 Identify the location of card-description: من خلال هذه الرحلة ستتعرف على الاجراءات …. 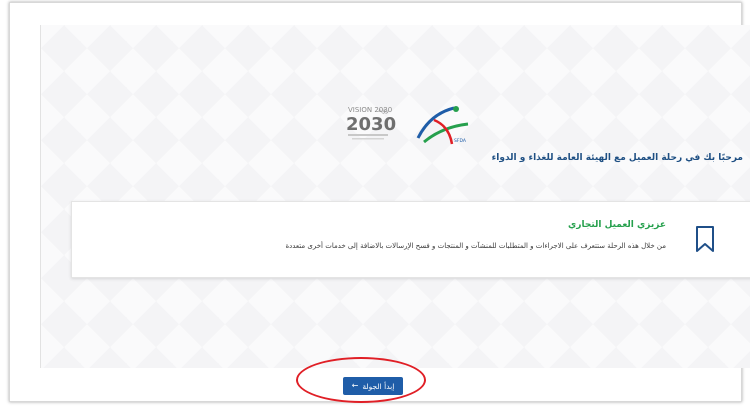
(475, 246).